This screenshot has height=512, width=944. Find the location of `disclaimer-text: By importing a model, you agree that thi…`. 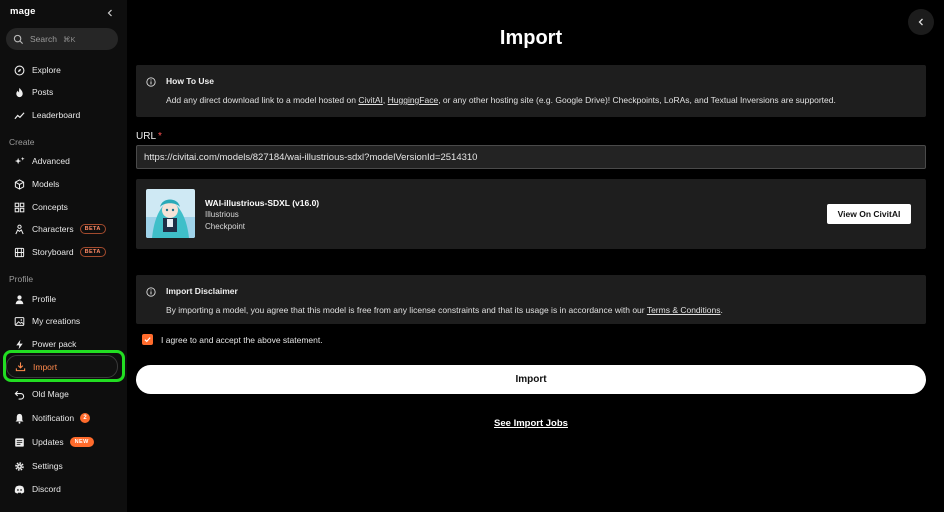

disclaimer-text: By importing a model, you agree that thi… is located at coordinates (444, 310).